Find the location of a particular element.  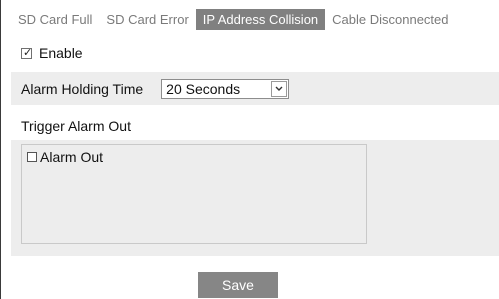

save-button: Save is located at coordinates (238, 285).